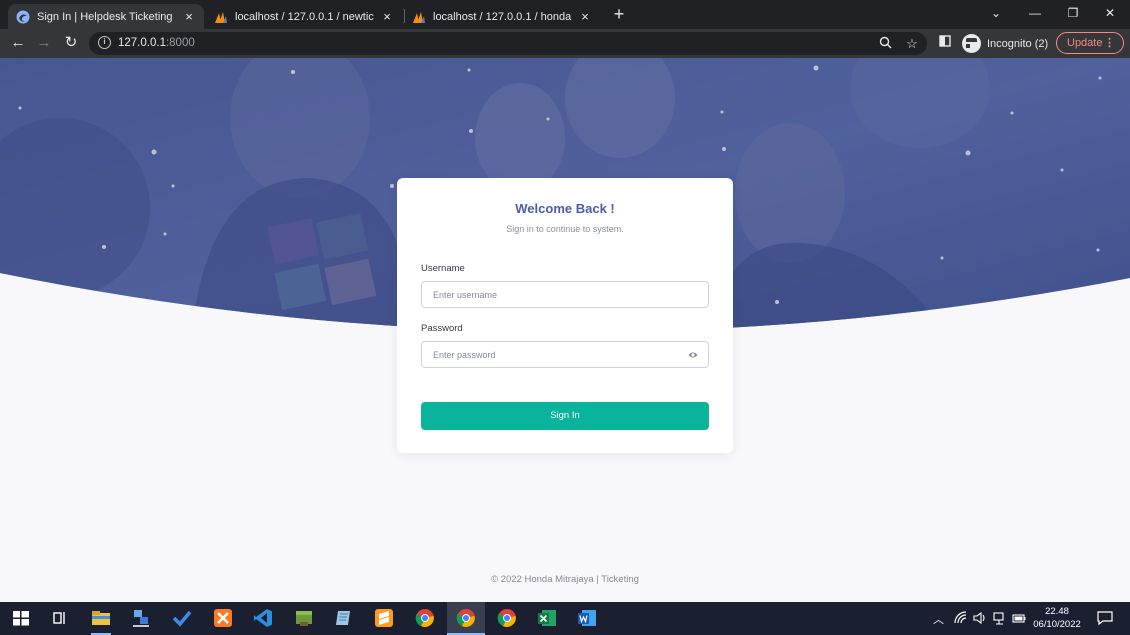  Describe the element at coordinates (23, 16) in the screenshot. I see `site-favicon-icon` at that location.